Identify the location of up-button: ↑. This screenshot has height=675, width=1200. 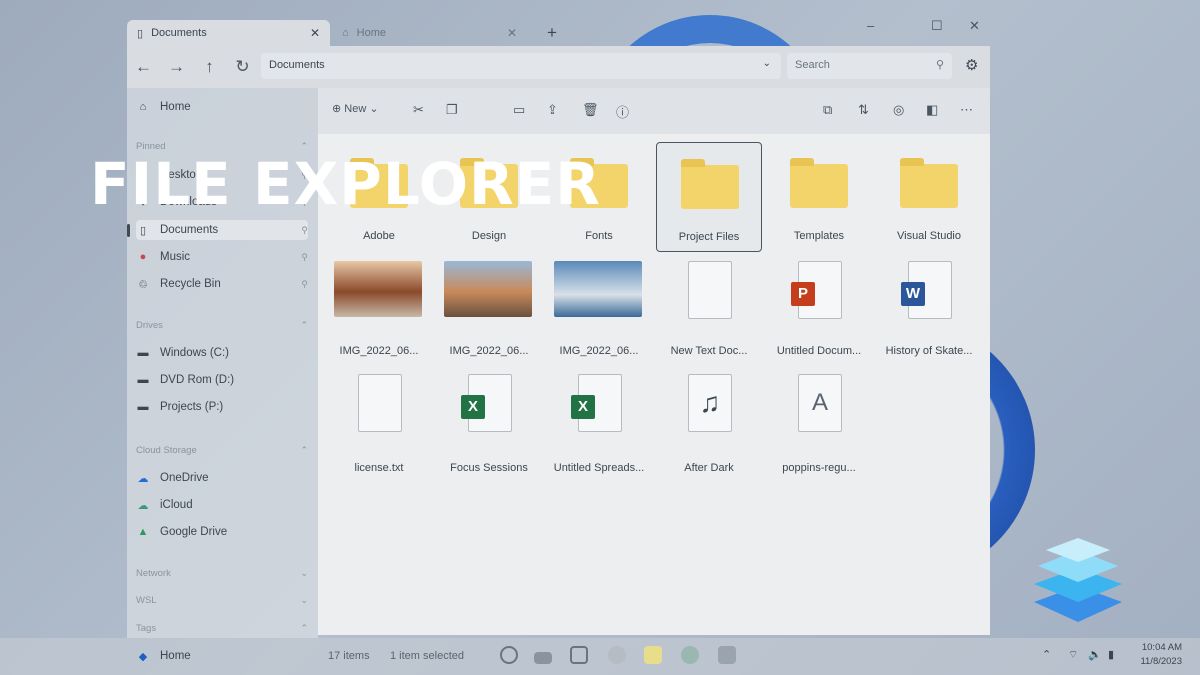
(209, 67).